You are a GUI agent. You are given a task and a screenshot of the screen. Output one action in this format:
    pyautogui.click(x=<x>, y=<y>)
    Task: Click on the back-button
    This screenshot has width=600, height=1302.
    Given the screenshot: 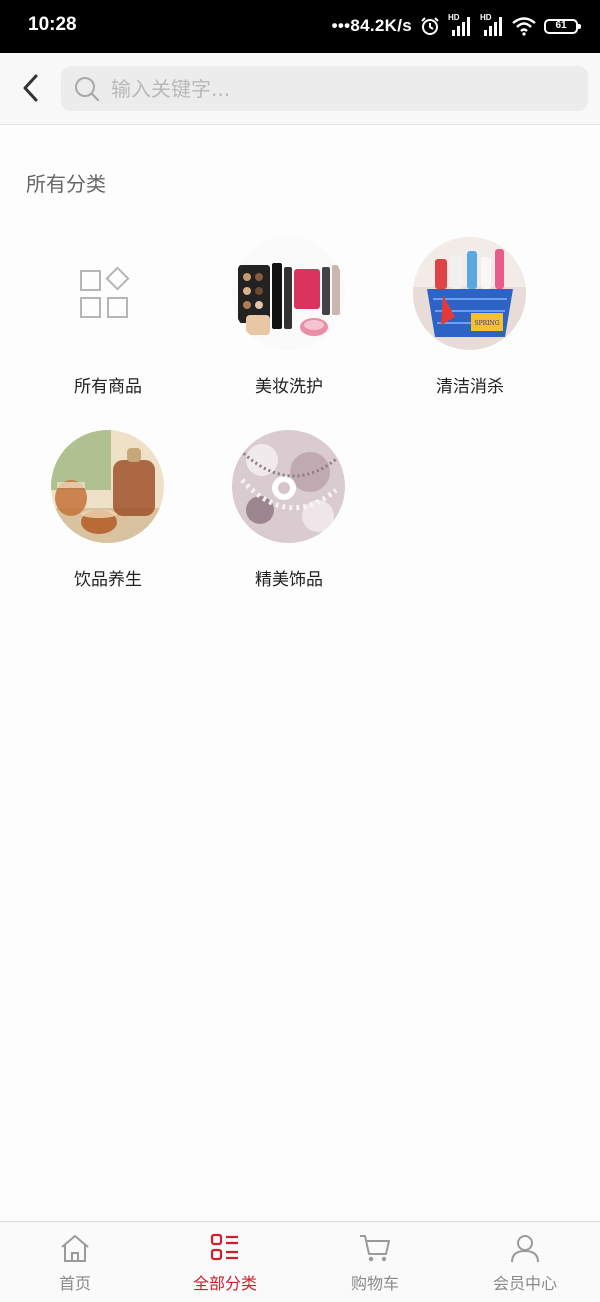 What is the action you would take?
    pyautogui.click(x=31, y=88)
    